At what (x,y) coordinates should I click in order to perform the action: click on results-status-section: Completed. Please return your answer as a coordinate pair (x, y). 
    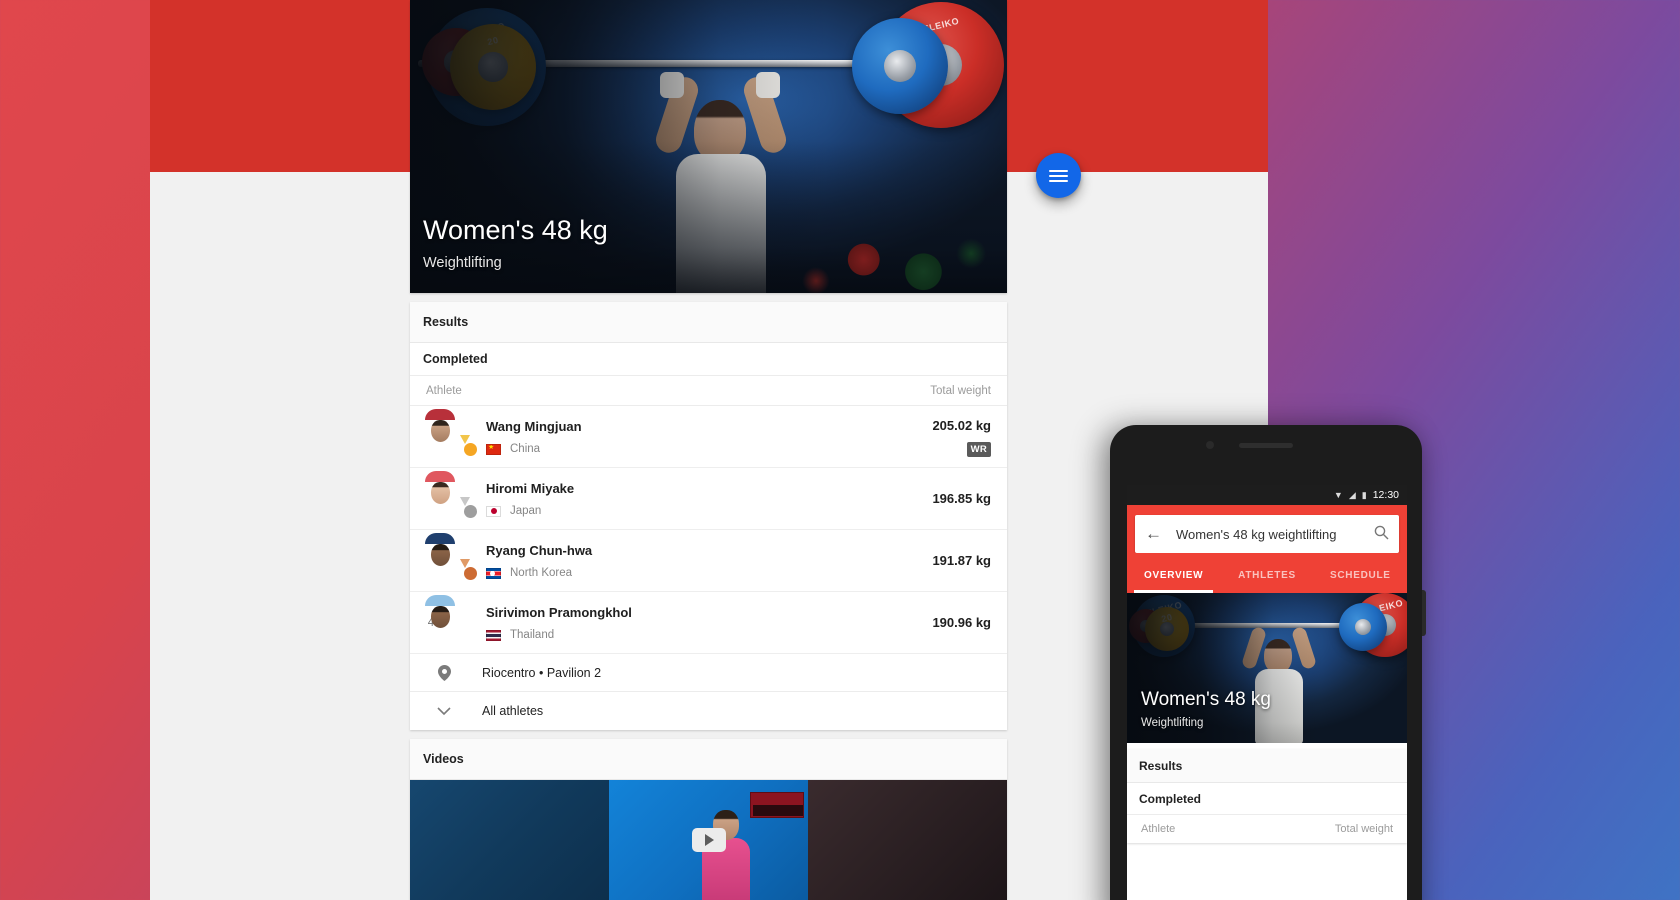
    Looking at the image, I should click on (708, 359).